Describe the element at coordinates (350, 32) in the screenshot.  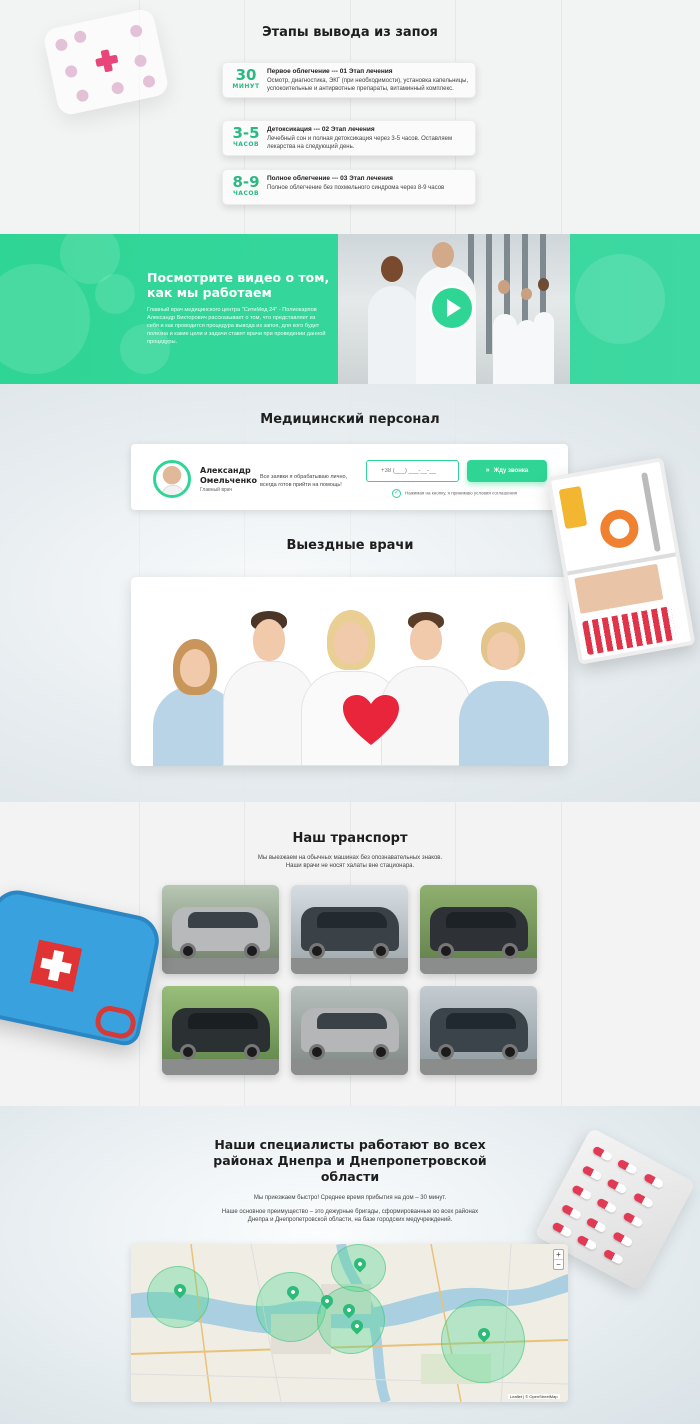
I see `stages-title: Этапы вывода из запоя` at that location.